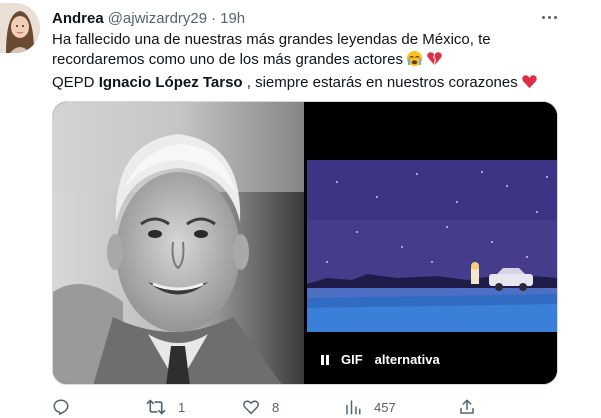 The height and width of the screenshot is (418, 601). I want to click on reply-button, so click(67, 407).